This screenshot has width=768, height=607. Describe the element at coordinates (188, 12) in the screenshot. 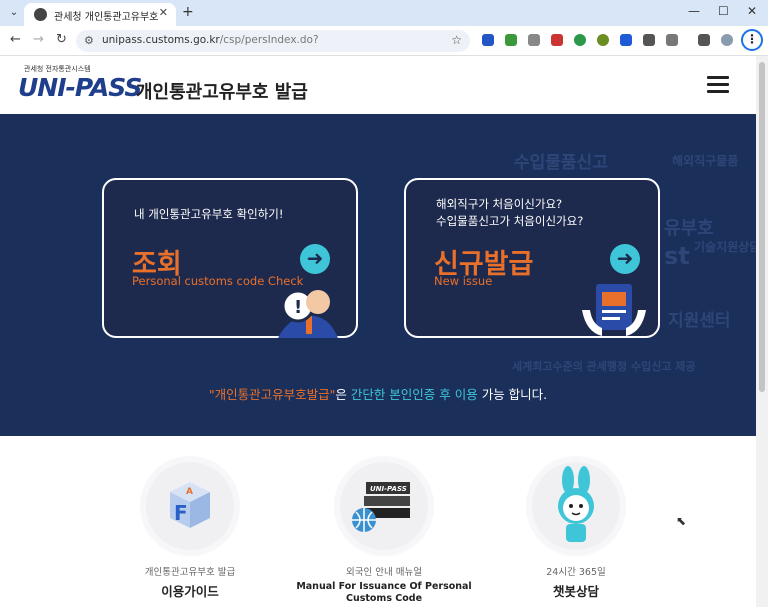

I see `new-tab-icon: +` at that location.